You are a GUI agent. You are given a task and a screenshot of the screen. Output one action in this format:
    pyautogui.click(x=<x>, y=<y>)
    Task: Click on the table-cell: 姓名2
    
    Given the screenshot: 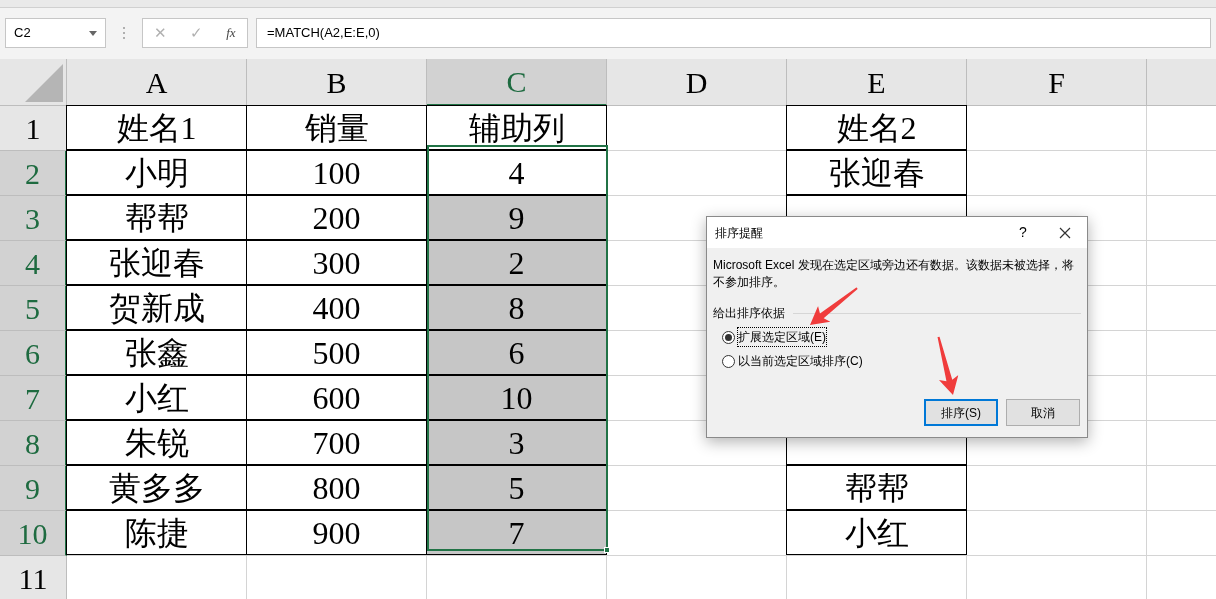 What is the action you would take?
    pyautogui.click(x=876, y=127)
    